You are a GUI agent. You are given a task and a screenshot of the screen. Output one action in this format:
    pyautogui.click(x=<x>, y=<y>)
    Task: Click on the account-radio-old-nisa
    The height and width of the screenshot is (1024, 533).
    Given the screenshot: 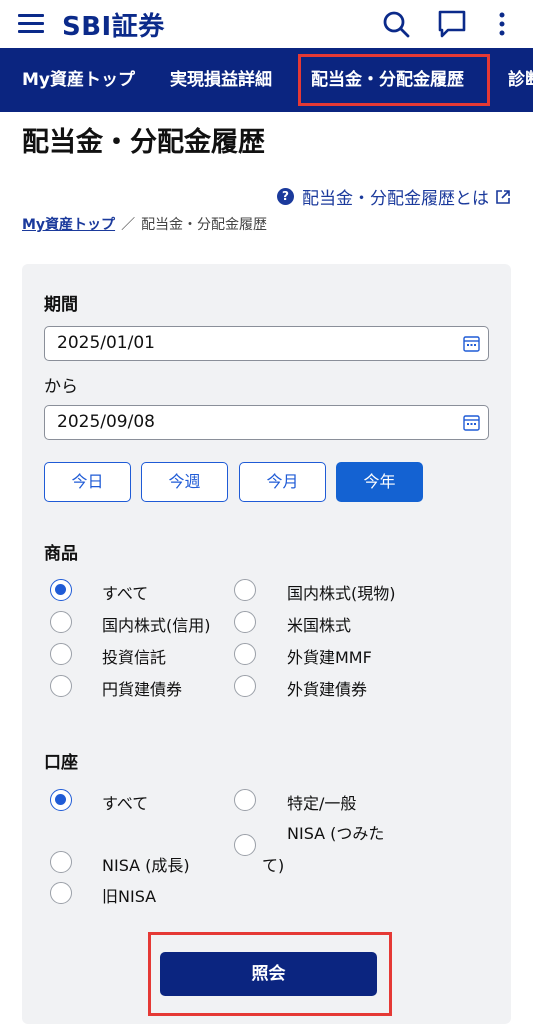 What is the action you would take?
    pyautogui.click(x=61, y=893)
    